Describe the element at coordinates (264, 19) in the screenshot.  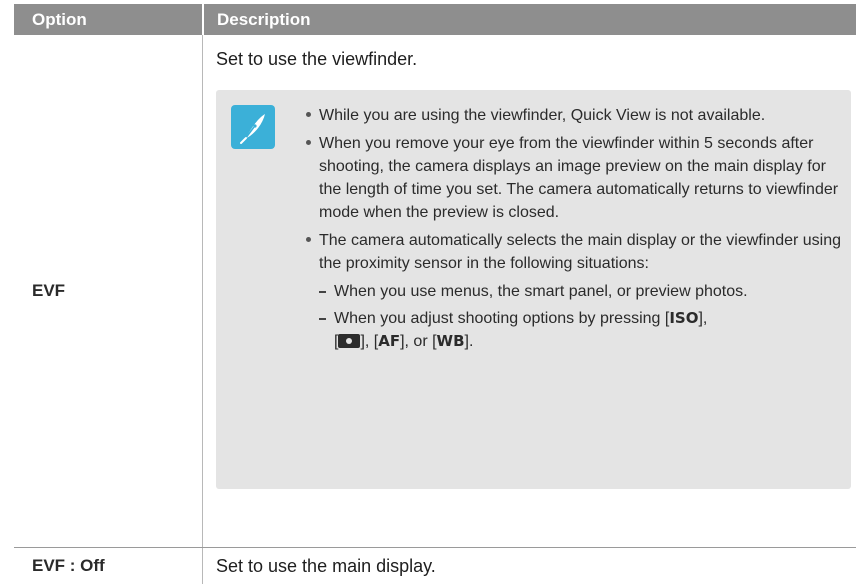
I see `header-description: Description` at that location.